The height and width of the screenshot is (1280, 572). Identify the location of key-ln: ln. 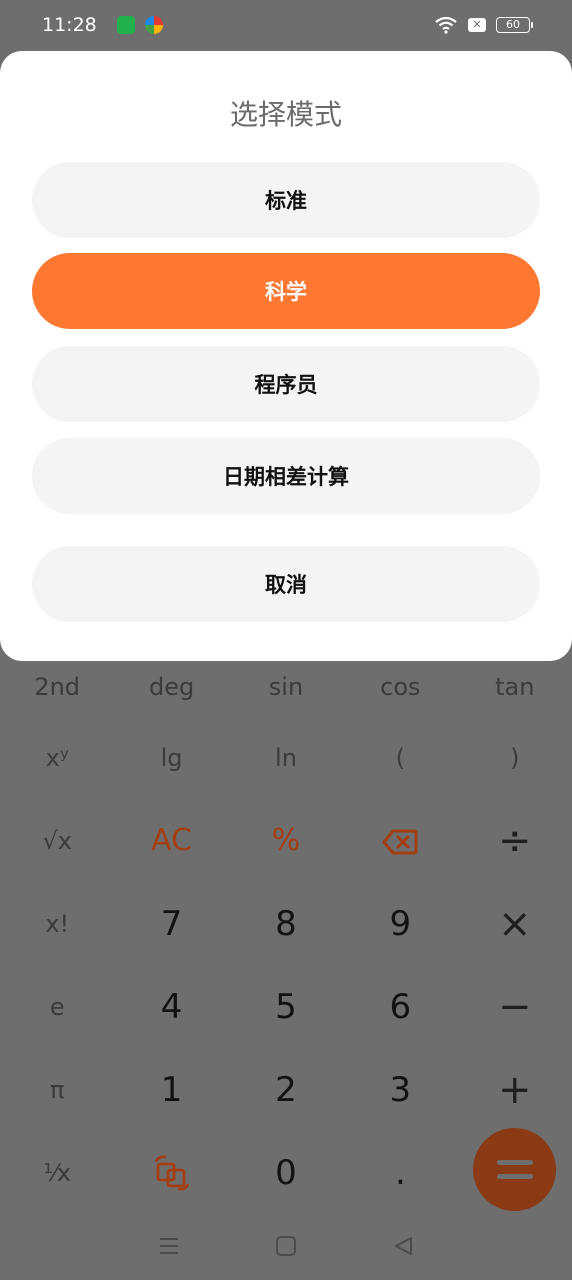
(286, 758).